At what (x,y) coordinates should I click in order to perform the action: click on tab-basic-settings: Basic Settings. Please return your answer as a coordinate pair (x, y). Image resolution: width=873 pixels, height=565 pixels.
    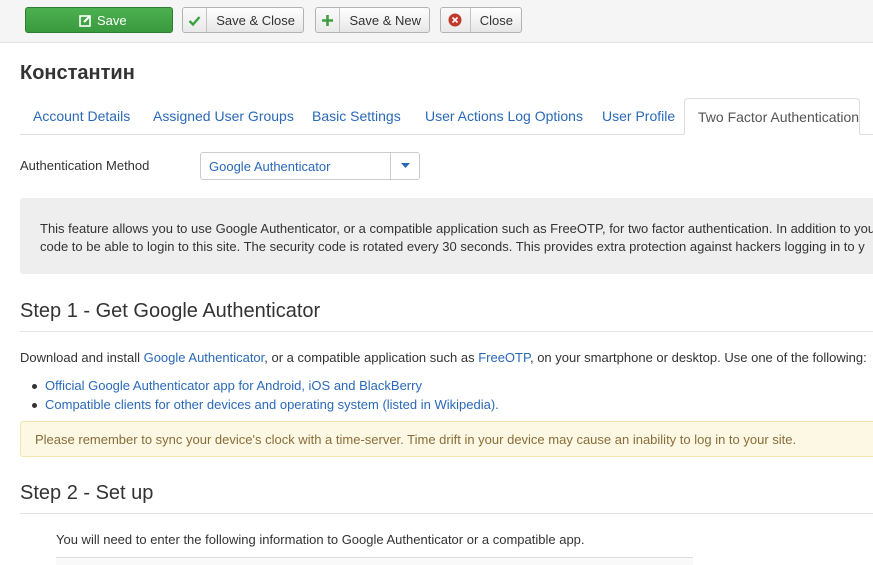
    Looking at the image, I should click on (356, 116).